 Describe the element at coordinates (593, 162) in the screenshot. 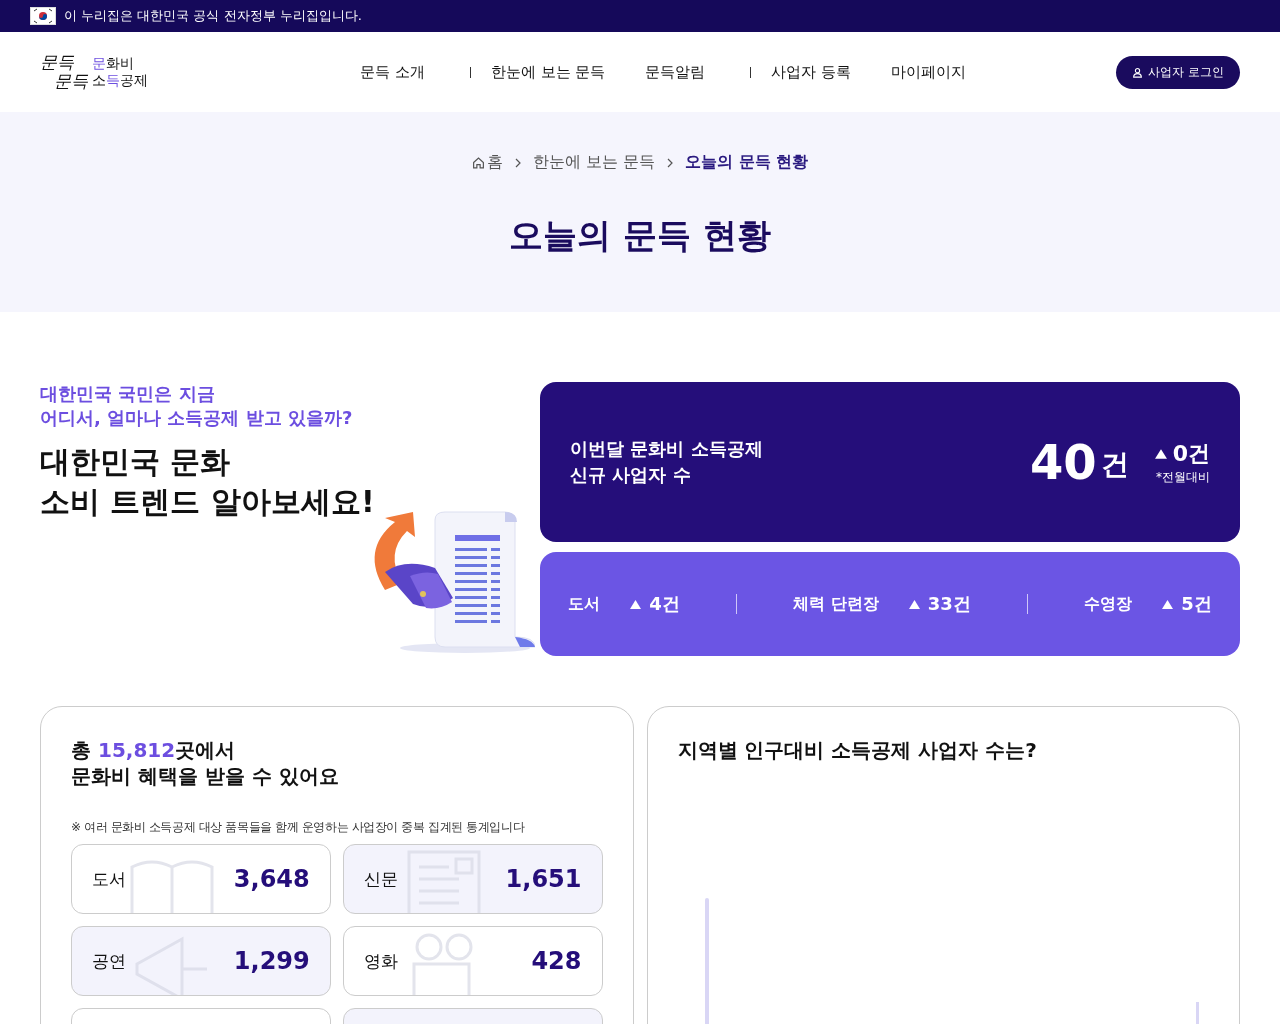

I see `breadcrumb-link: 한눈에 보는 문득` at that location.